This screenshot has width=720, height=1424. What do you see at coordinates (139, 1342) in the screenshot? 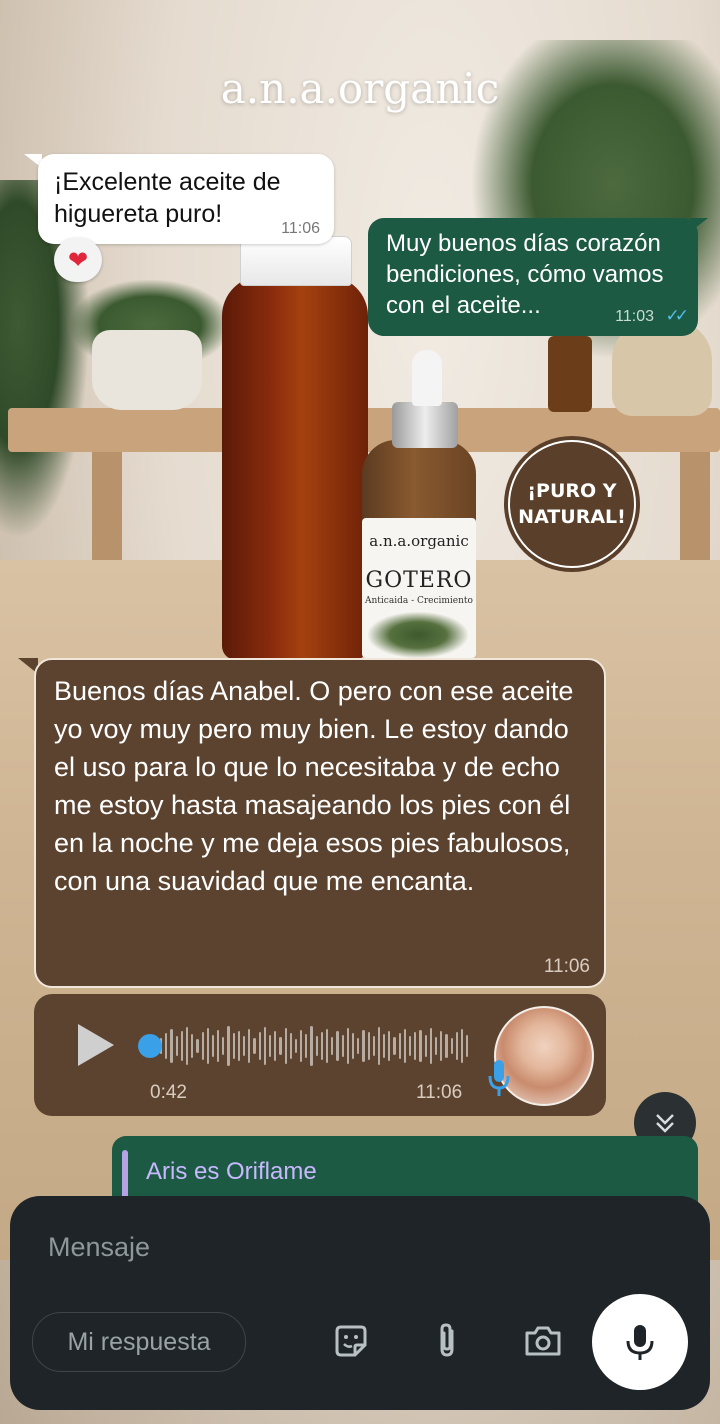
I see `quick-reply-chip: Mi respuesta` at bounding box center [139, 1342].